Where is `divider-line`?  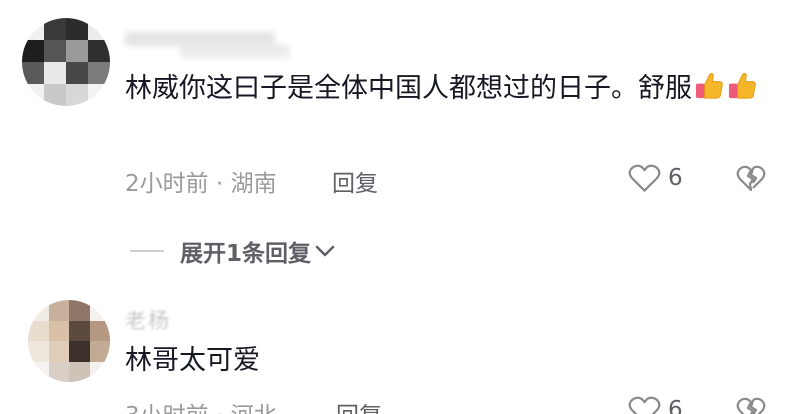 divider-line is located at coordinates (147, 251).